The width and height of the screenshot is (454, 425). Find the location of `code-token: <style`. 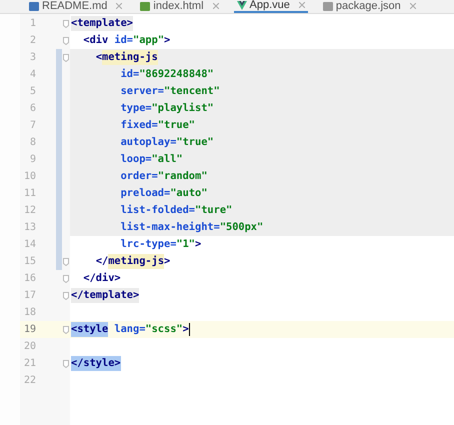

code-token: <style is located at coordinates (89, 330).